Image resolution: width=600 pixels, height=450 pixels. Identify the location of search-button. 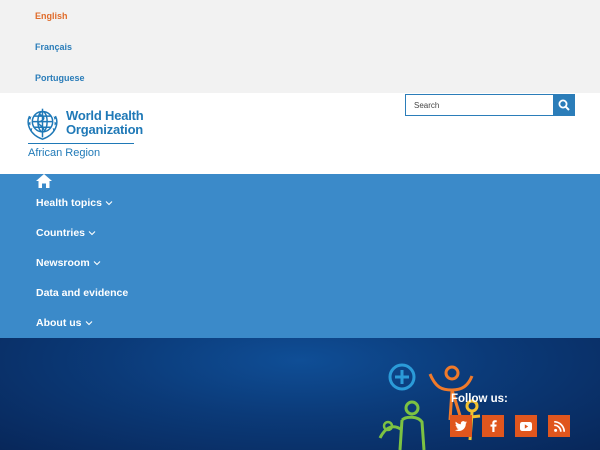
(564, 105).